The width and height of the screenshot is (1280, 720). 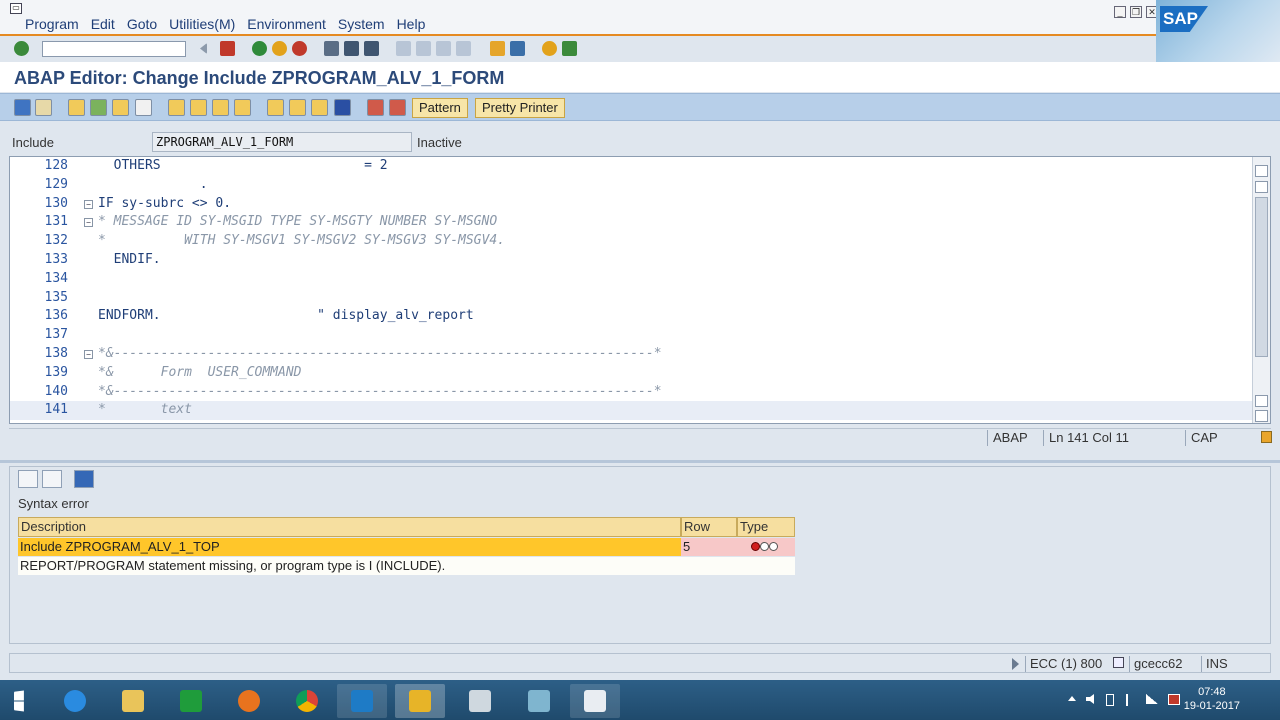 What do you see at coordinates (631, 279) in the screenshot?
I see `code-line: 134` at bounding box center [631, 279].